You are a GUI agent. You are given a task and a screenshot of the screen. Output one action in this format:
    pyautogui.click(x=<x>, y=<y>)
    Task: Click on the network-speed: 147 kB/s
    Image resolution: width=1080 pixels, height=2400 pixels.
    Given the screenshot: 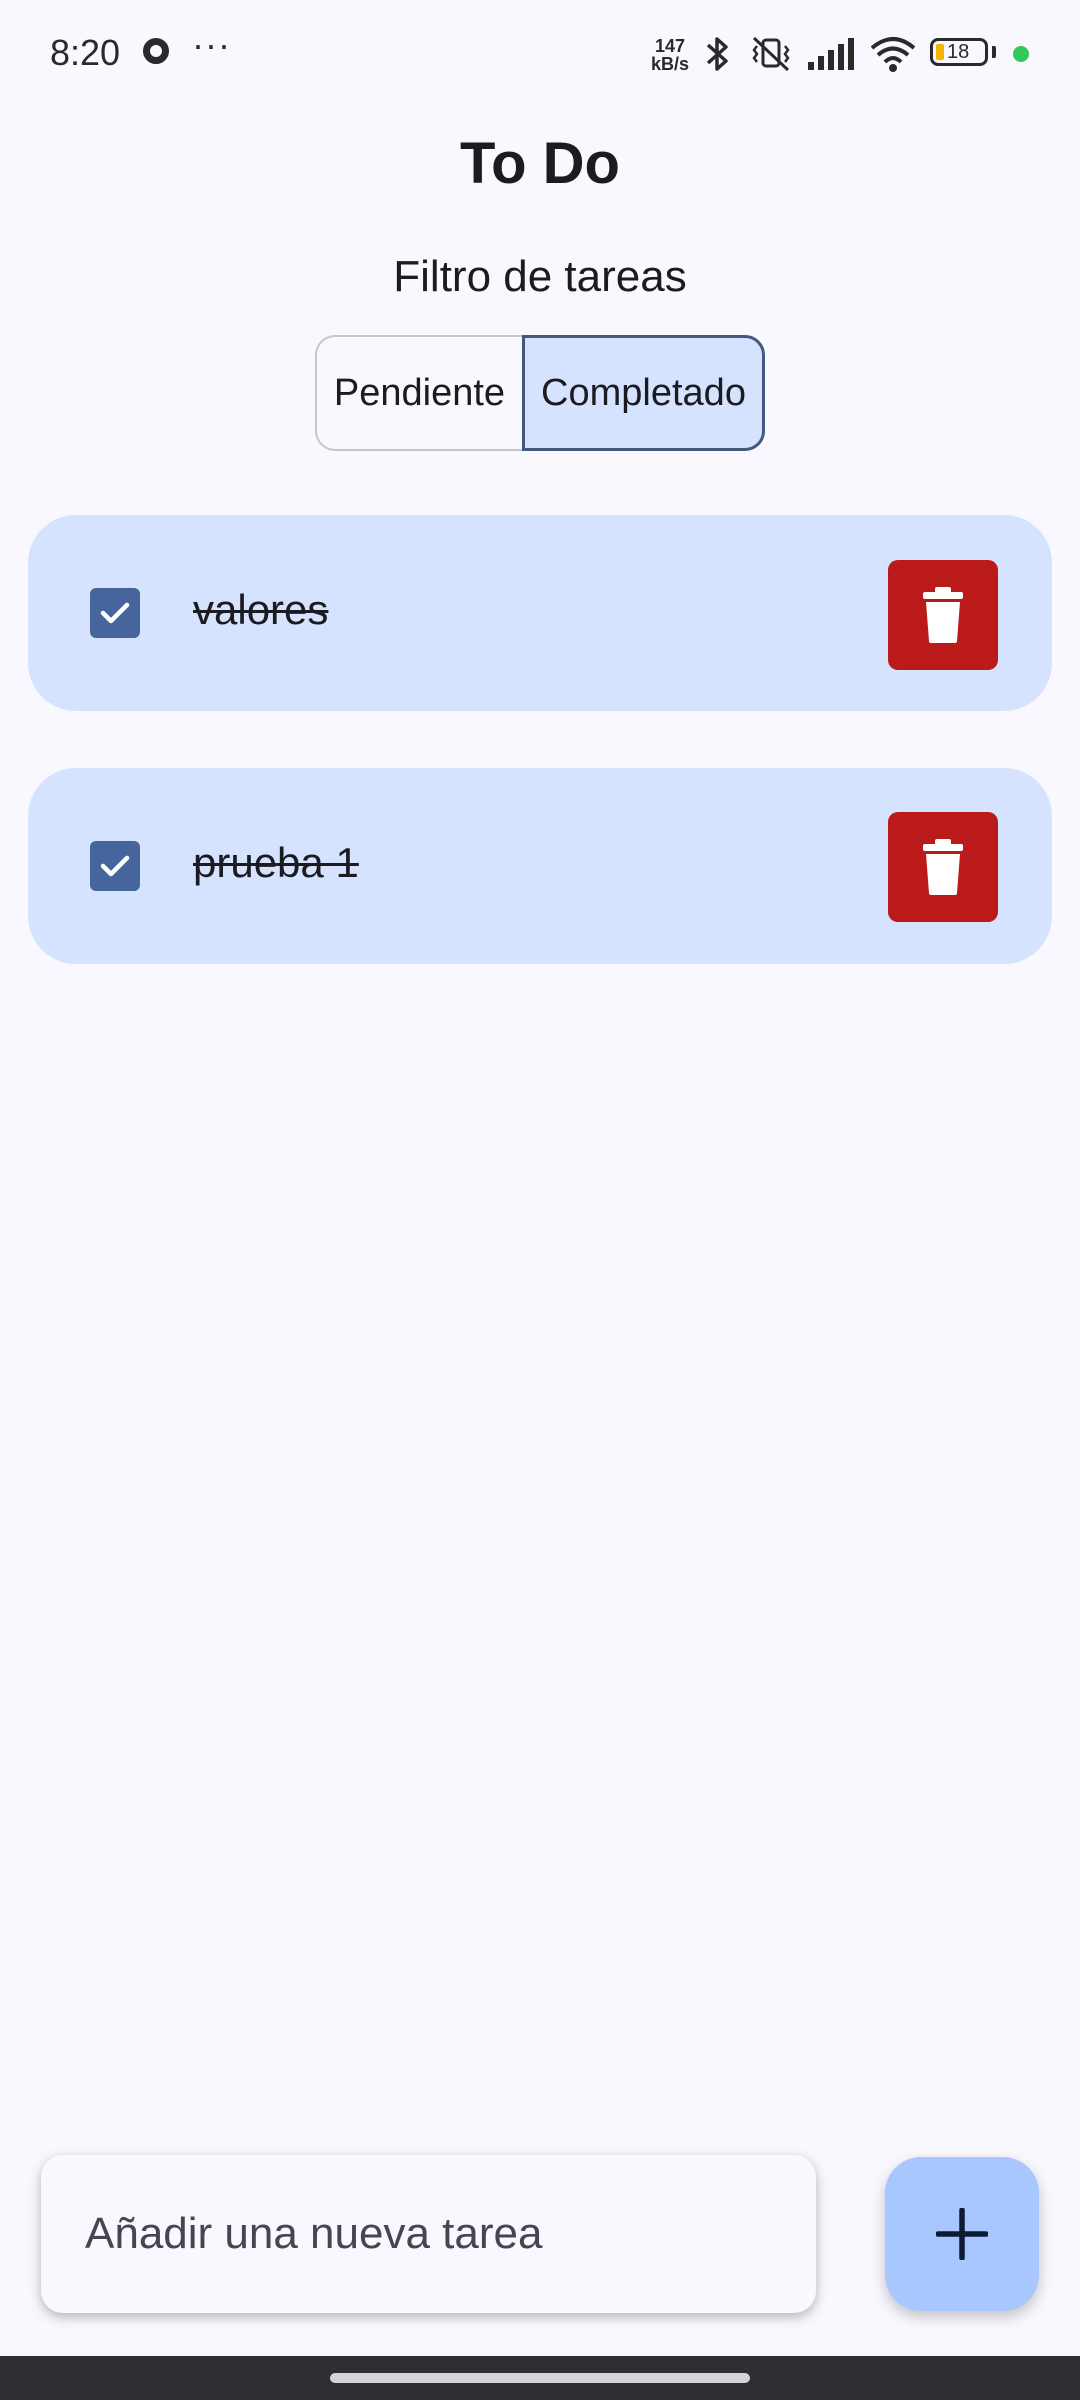 What is the action you would take?
    pyautogui.click(x=670, y=55)
    